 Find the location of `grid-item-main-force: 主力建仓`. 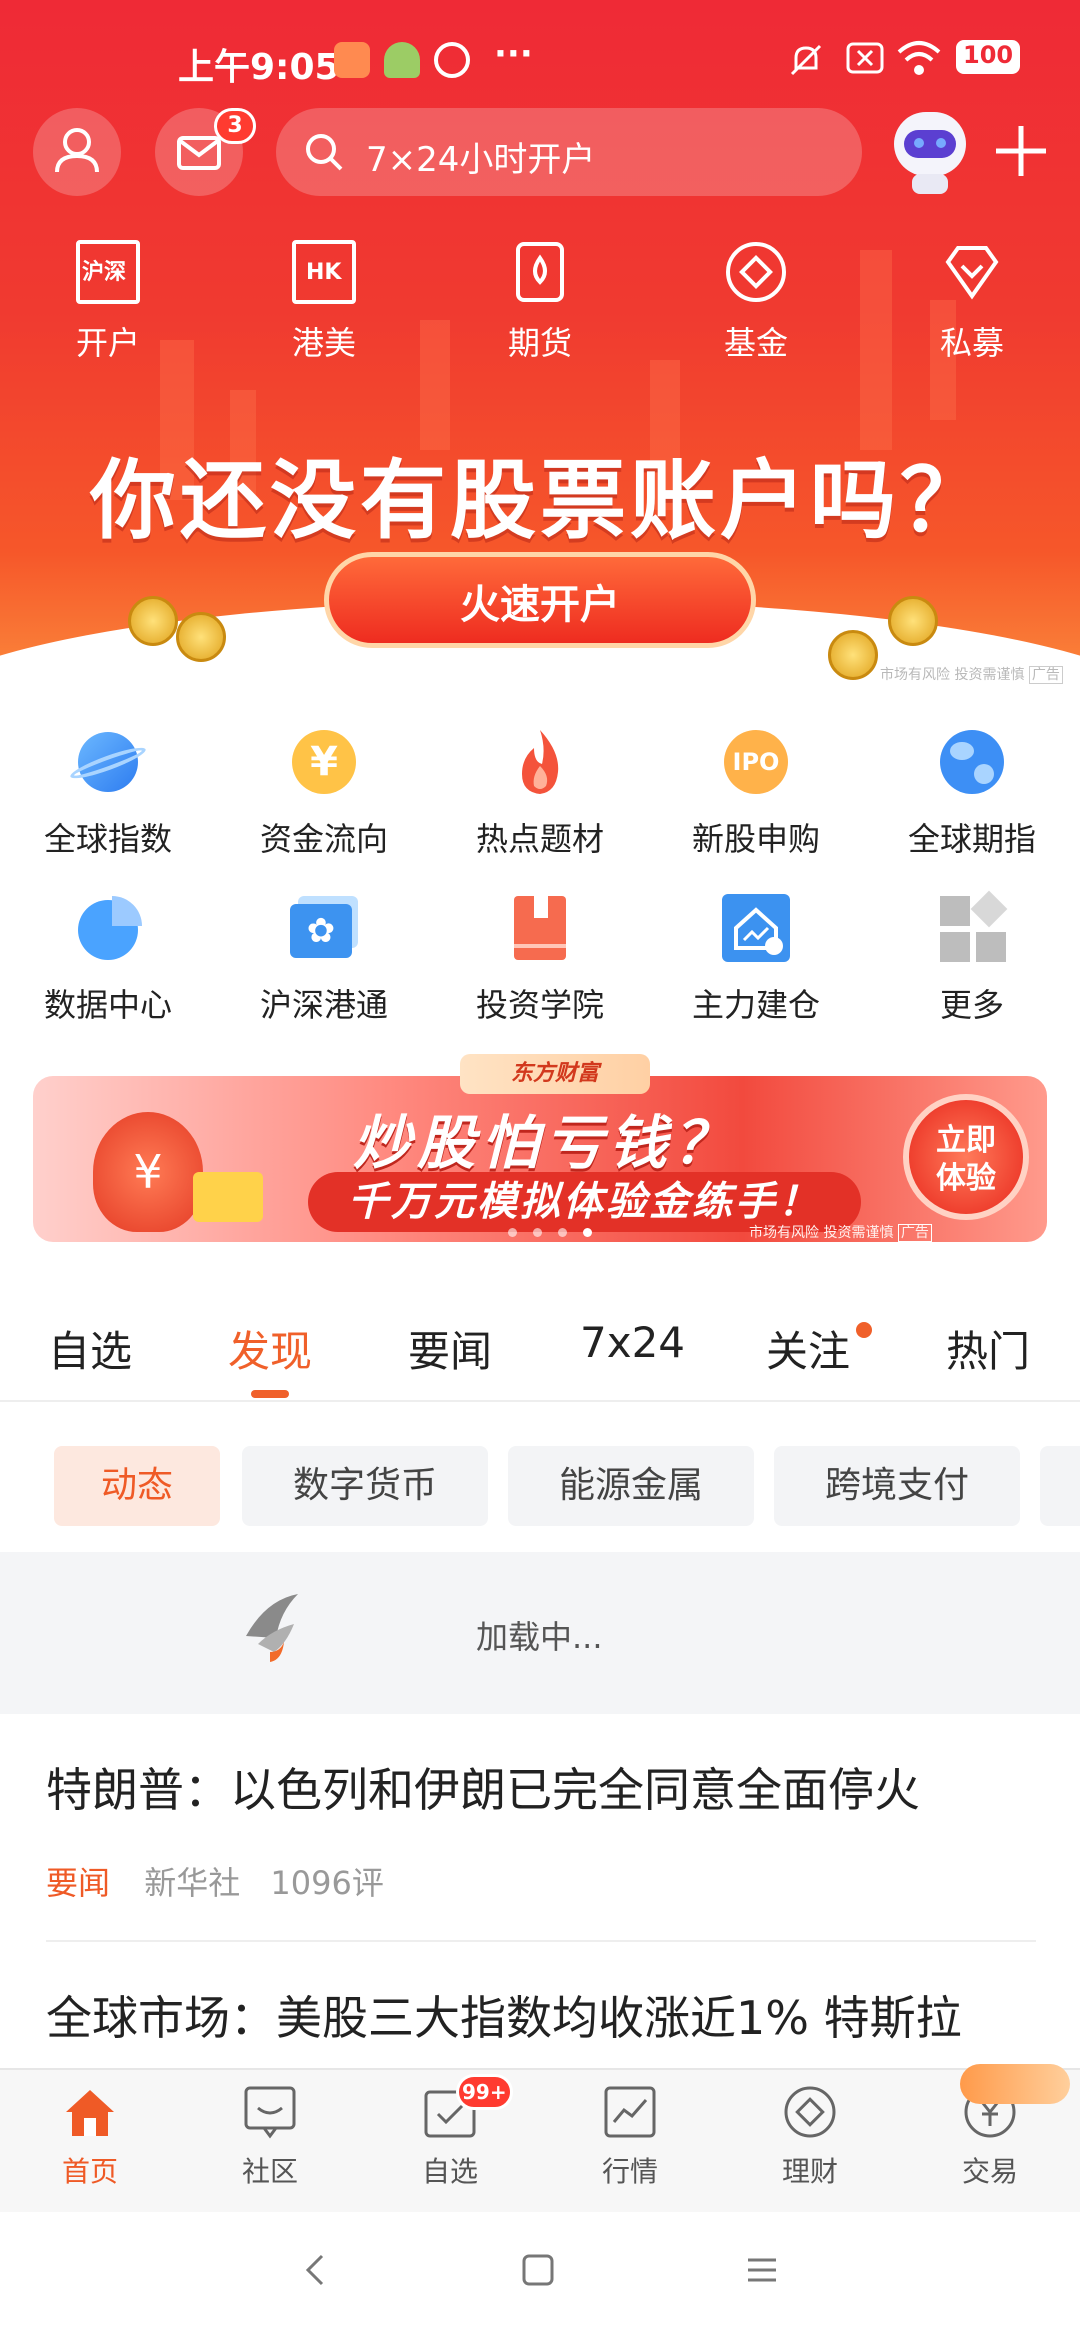

grid-item-main-force: 主力建仓 is located at coordinates (756, 959).